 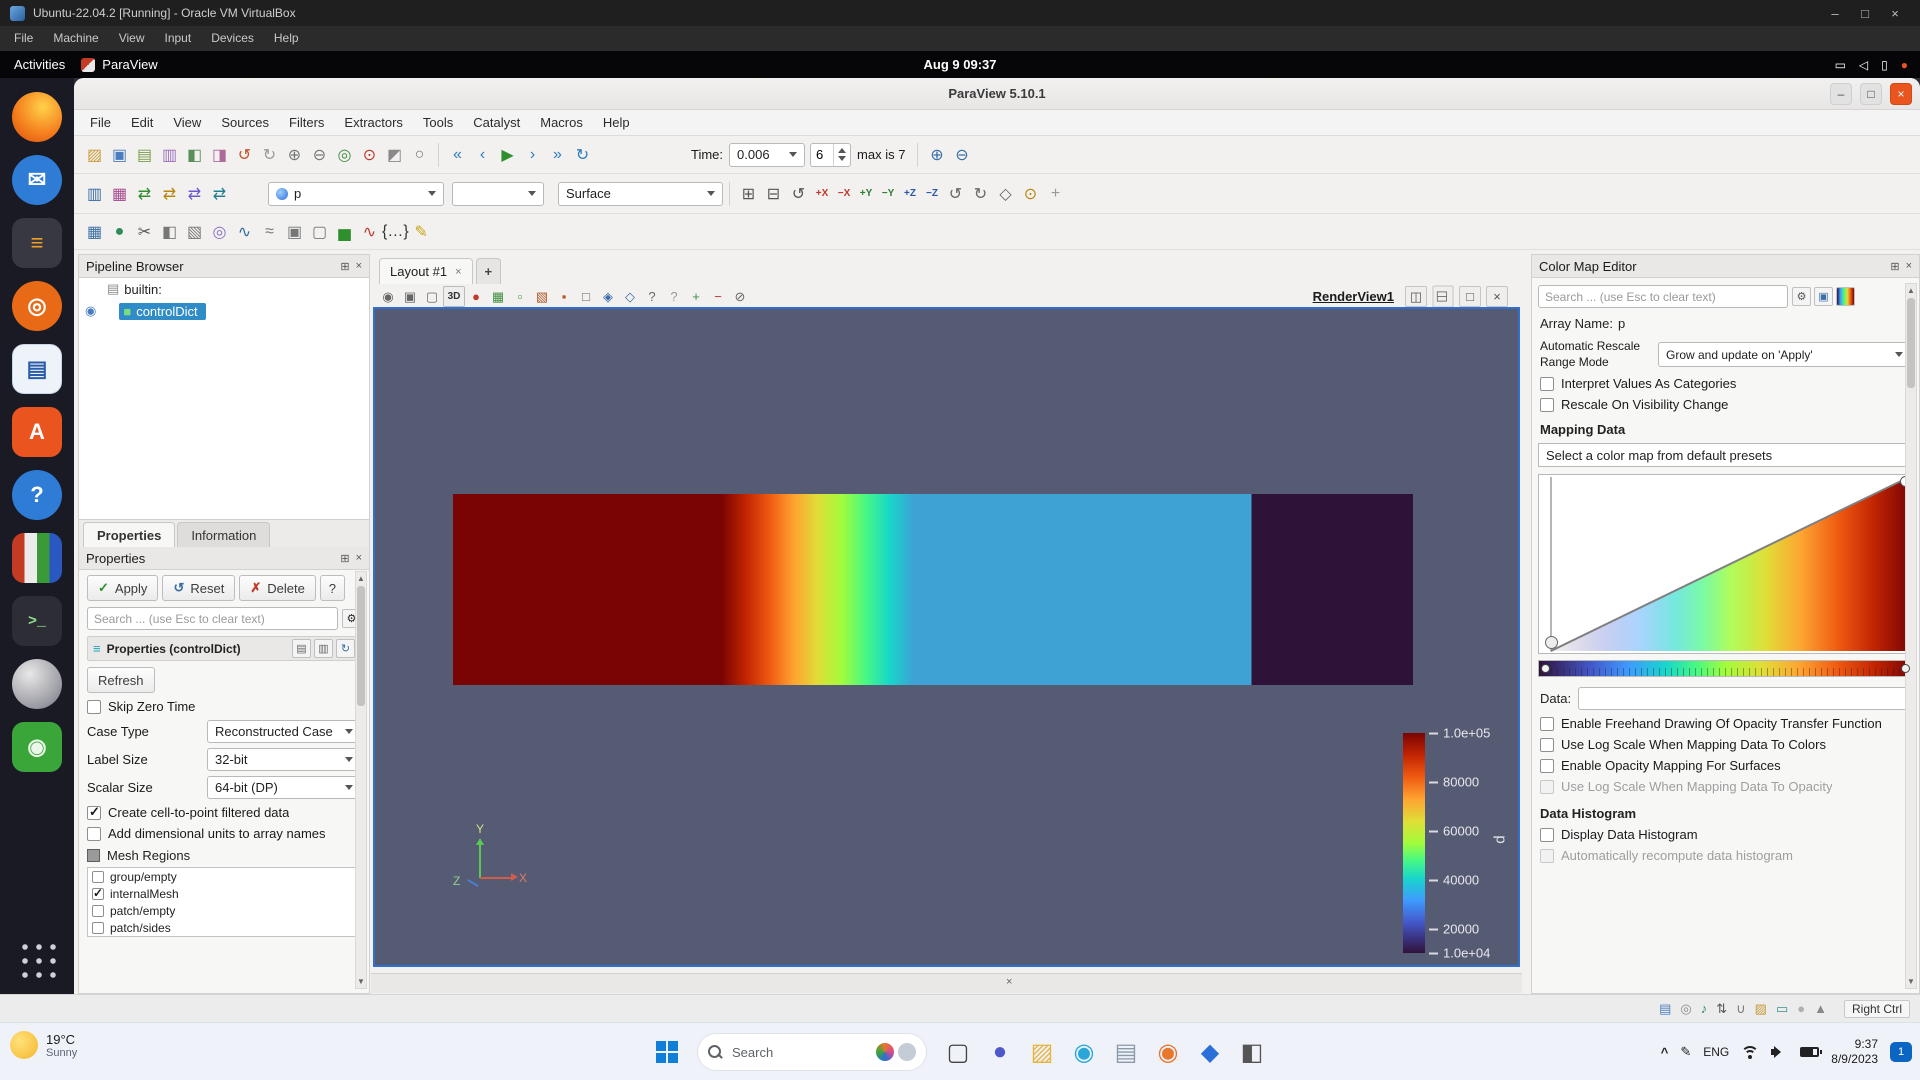 I want to click on reset-session-icon: ⊙, so click(x=369, y=154).